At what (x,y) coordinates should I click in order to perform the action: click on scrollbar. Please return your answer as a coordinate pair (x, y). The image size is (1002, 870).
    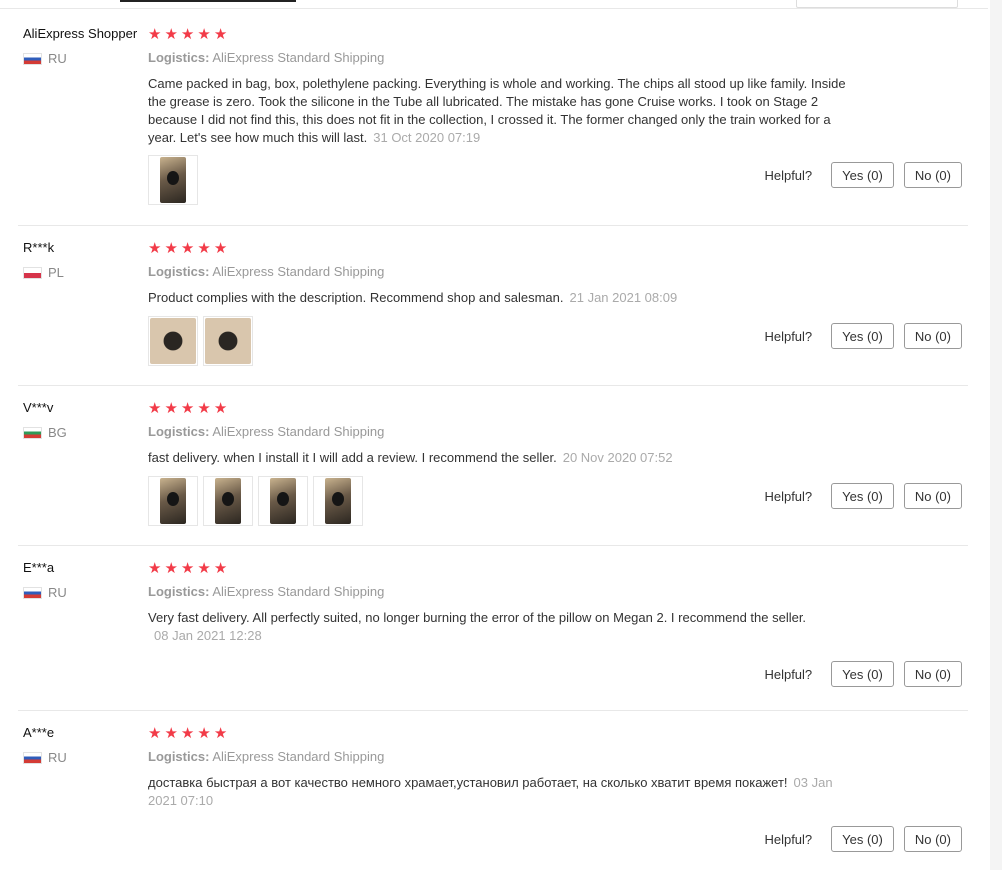
    Looking at the image, I should click on (996, 435).